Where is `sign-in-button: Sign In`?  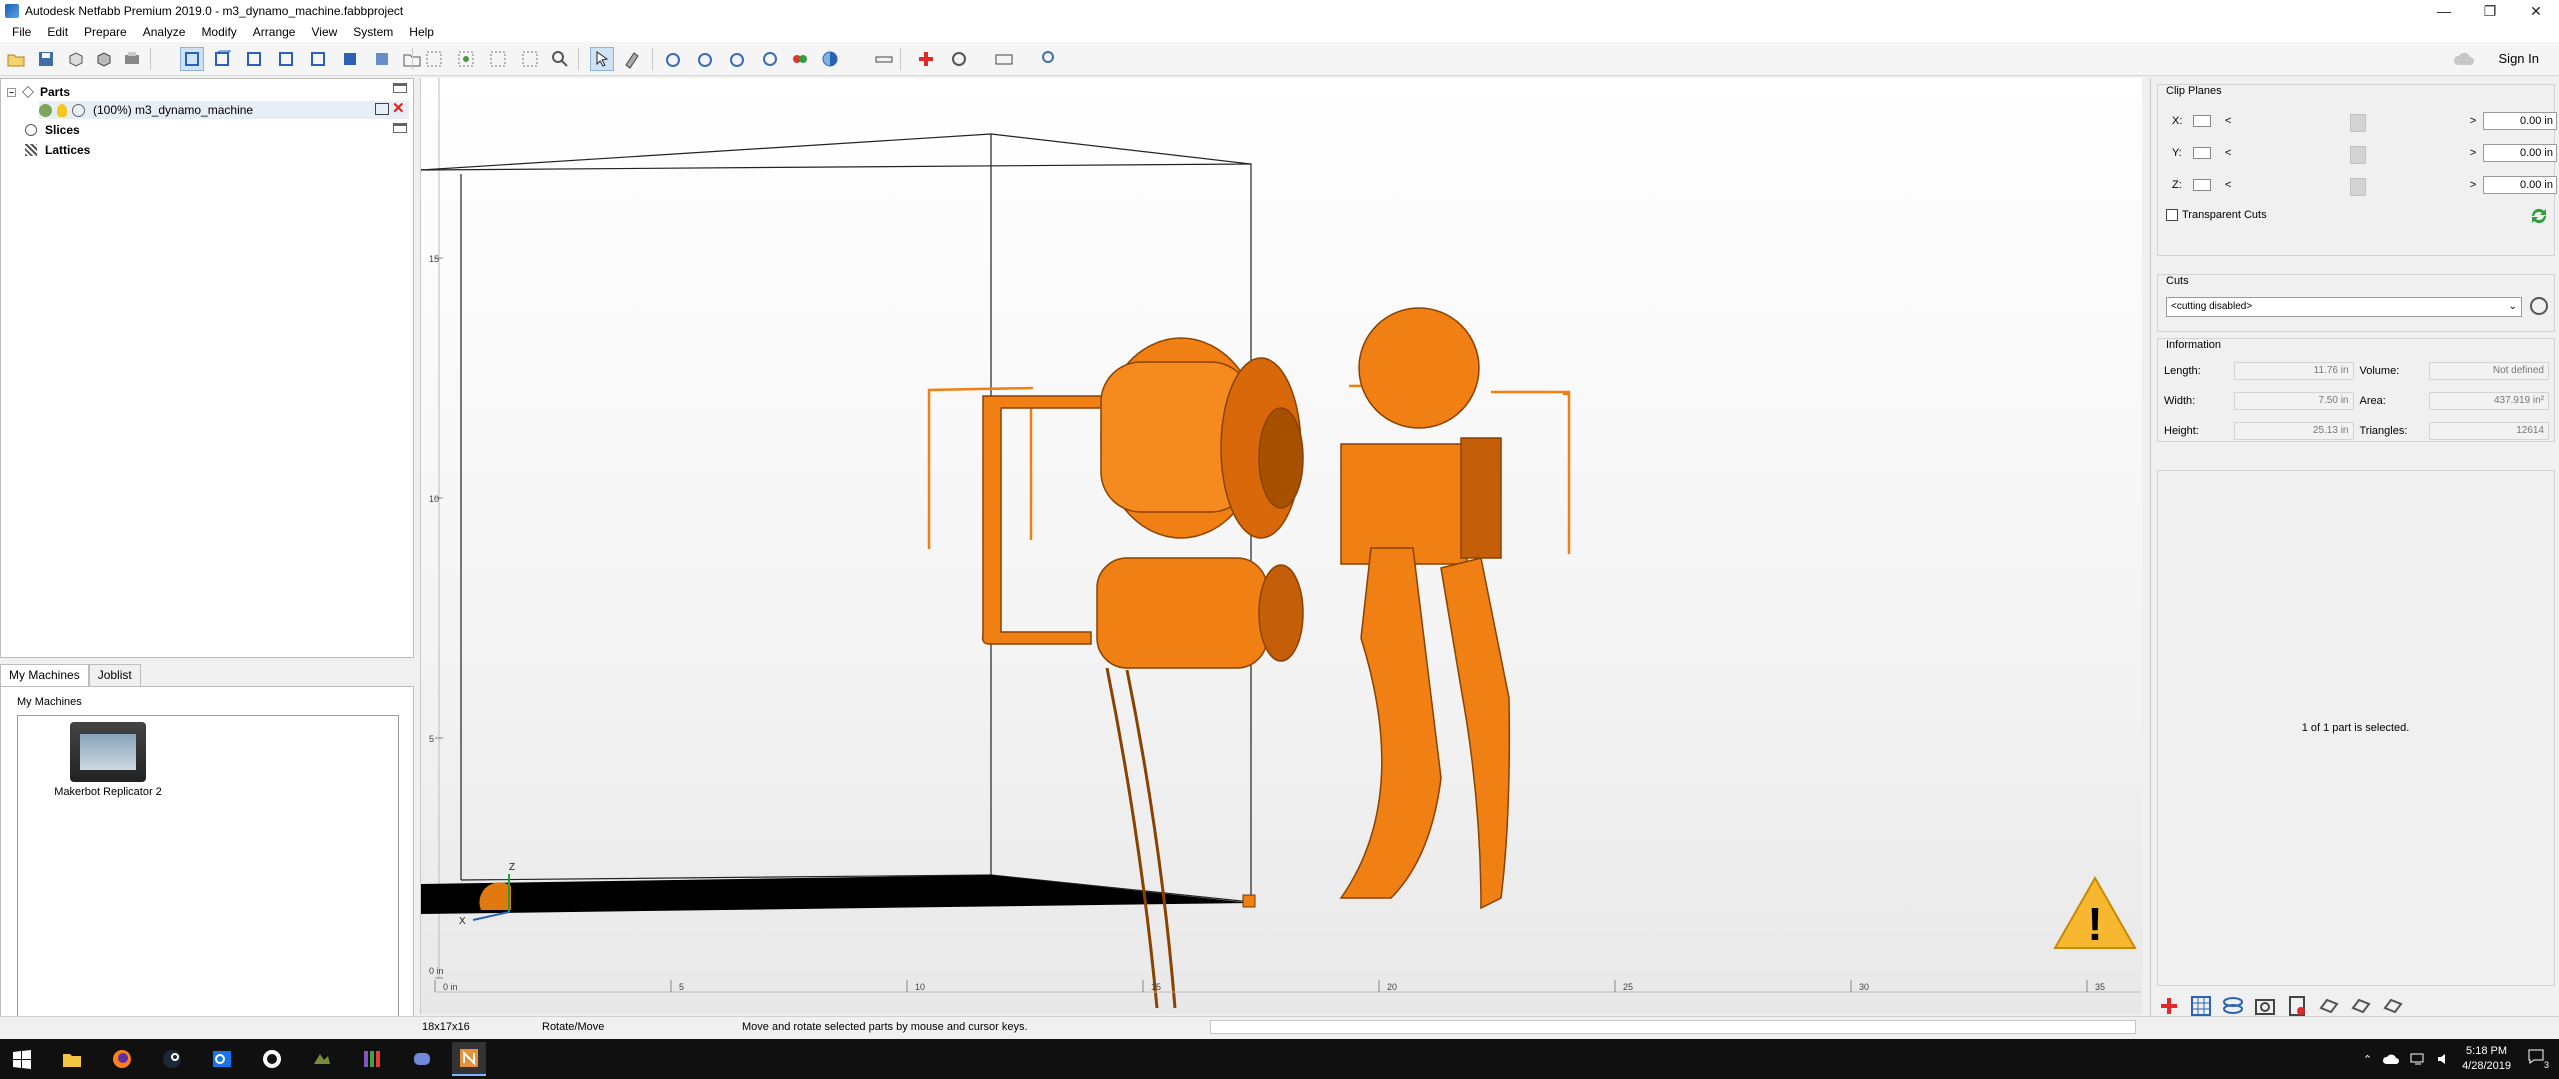 sign-in-button: Sign In is located at coordinates (2519, 58).